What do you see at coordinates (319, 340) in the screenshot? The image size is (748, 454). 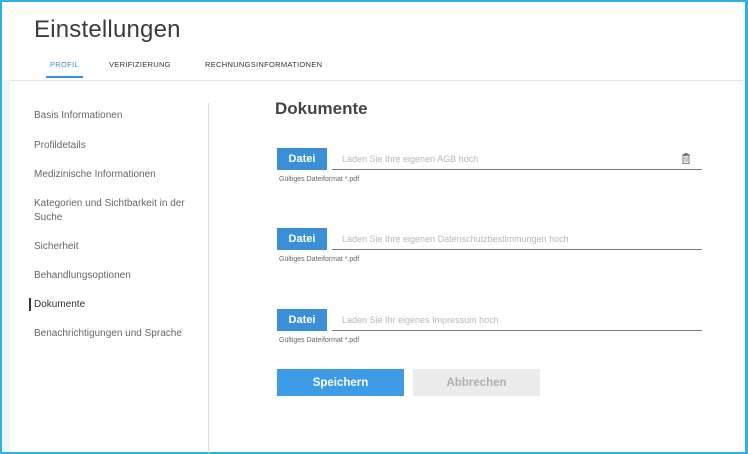 I see `format-hint-impressum: Gültiges Dateiformat *.pdf` at bounding box center [319, 340].